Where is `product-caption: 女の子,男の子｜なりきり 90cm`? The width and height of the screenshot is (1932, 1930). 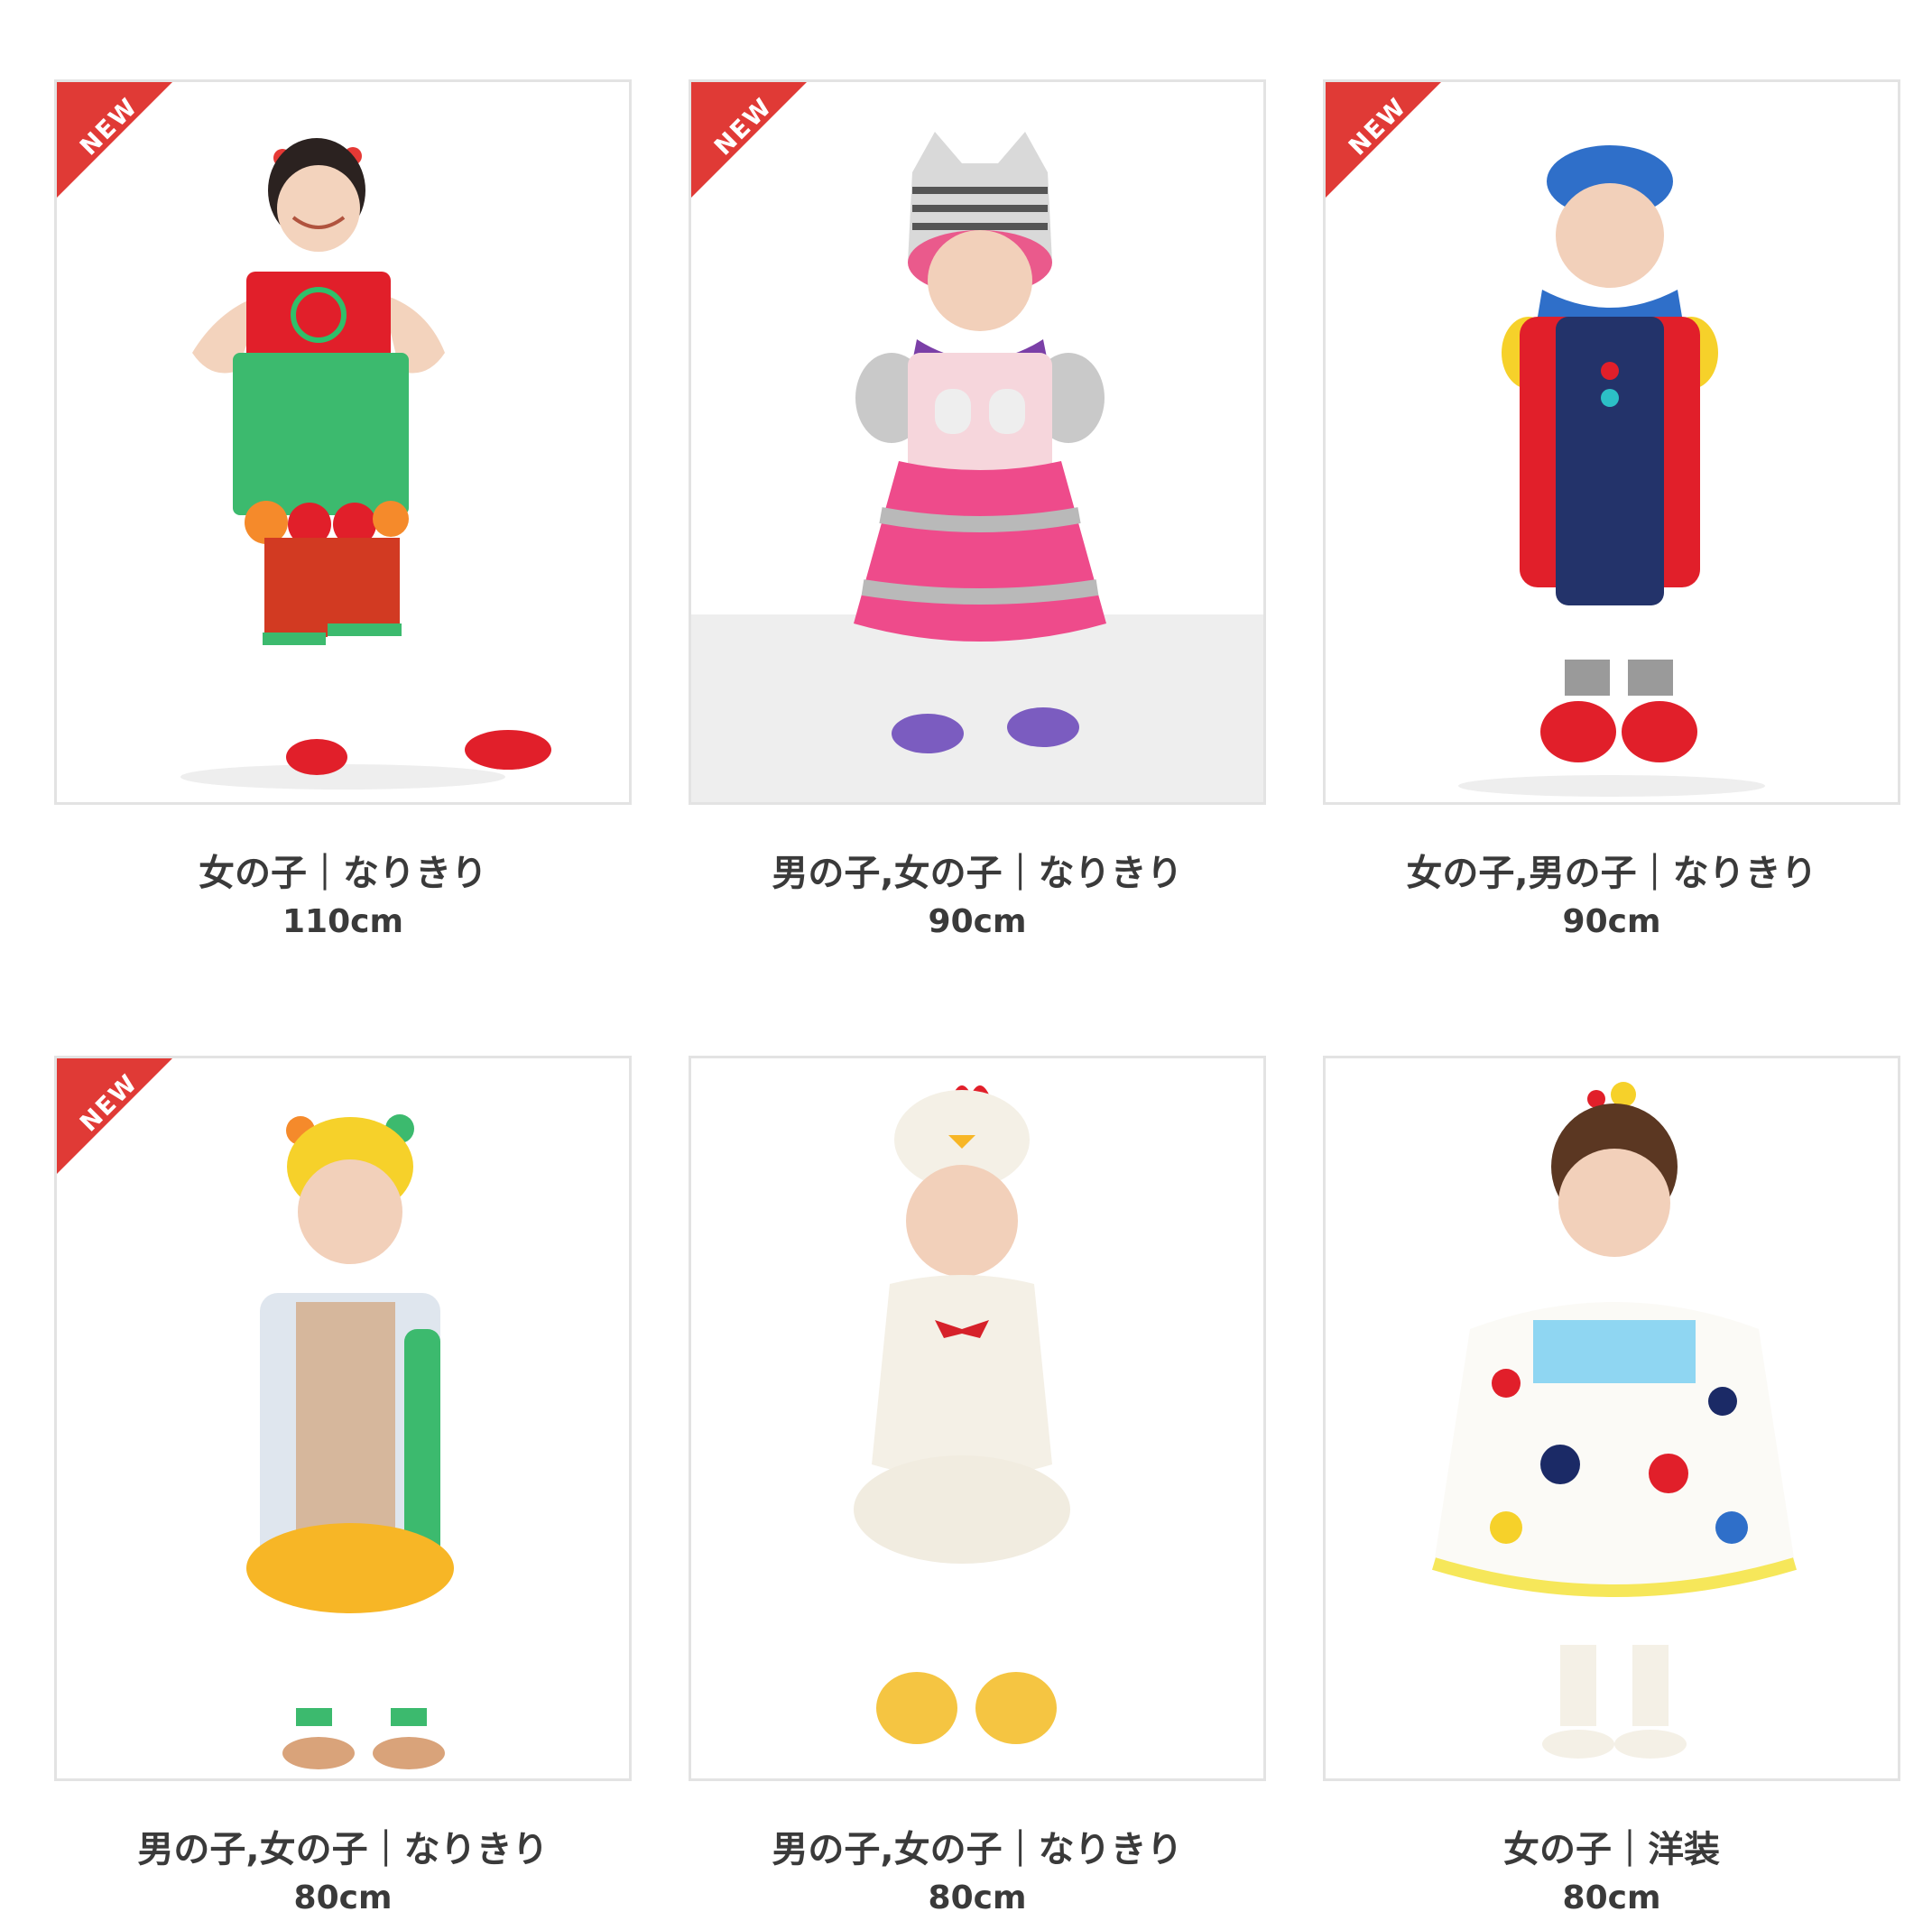
product-caption: 女の子,男の子｜なりきり 90cm is located at coordinates (1611, 897).